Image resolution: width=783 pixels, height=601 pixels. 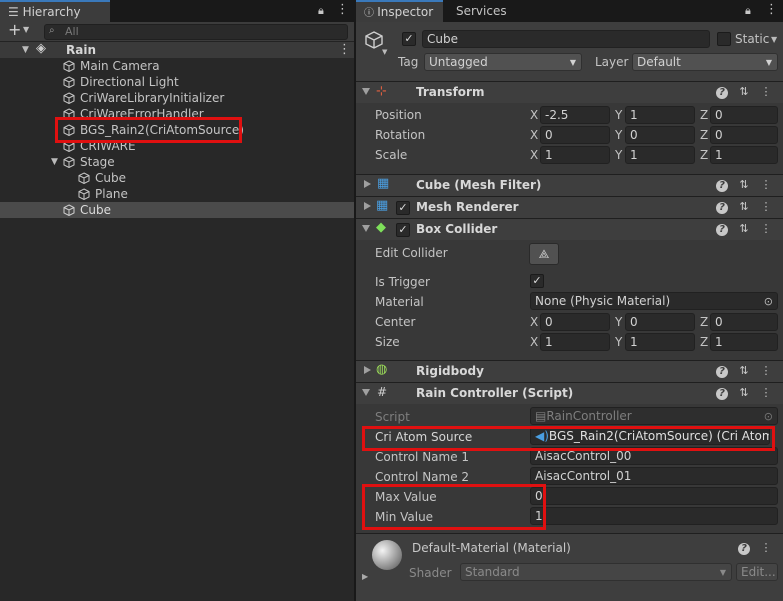 I want to click on position-y-field: 1, so click(x=660, y=115).